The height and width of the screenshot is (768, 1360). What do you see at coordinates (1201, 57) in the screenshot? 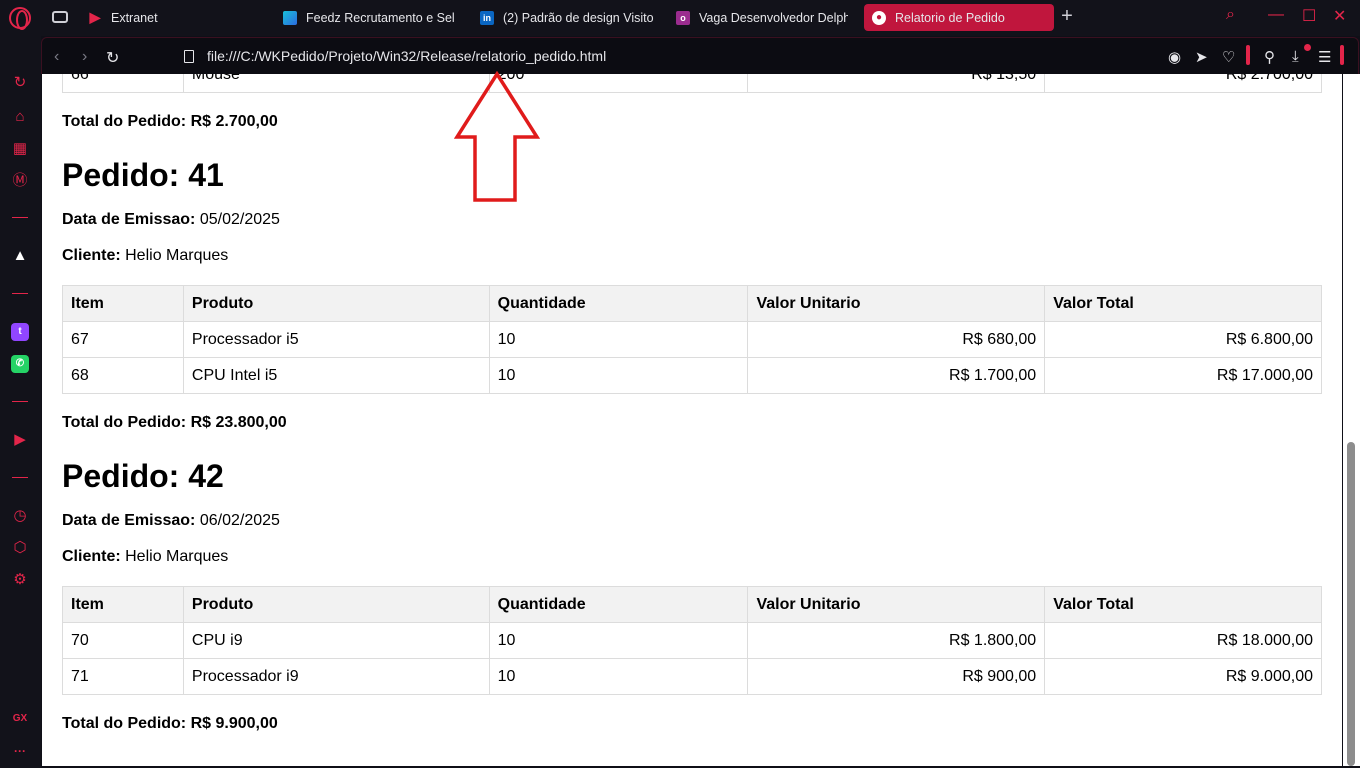
I see `send-icon: ➤` at bounding box center [1201, 57].